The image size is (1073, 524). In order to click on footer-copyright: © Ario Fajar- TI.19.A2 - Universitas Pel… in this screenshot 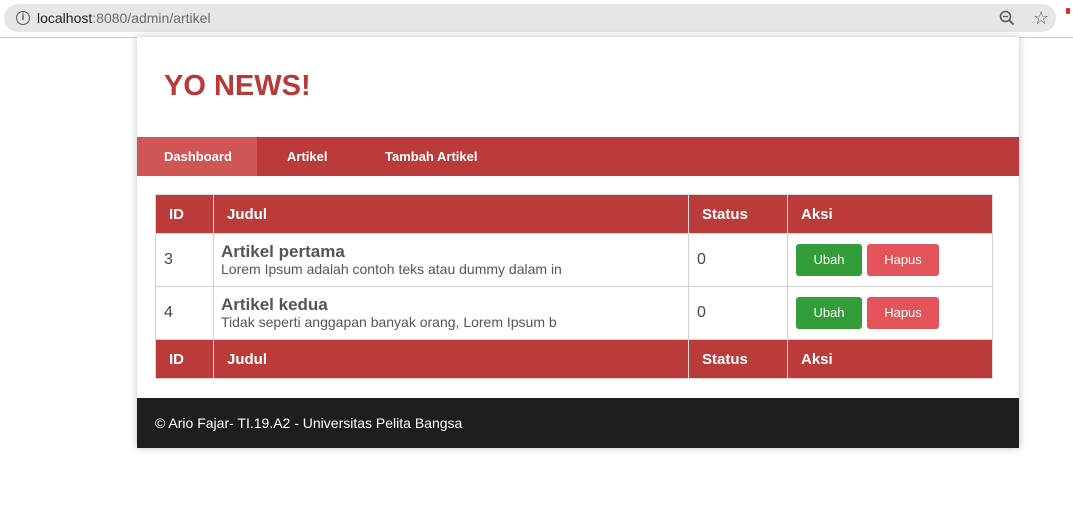, I will do `click(309, 423)`.